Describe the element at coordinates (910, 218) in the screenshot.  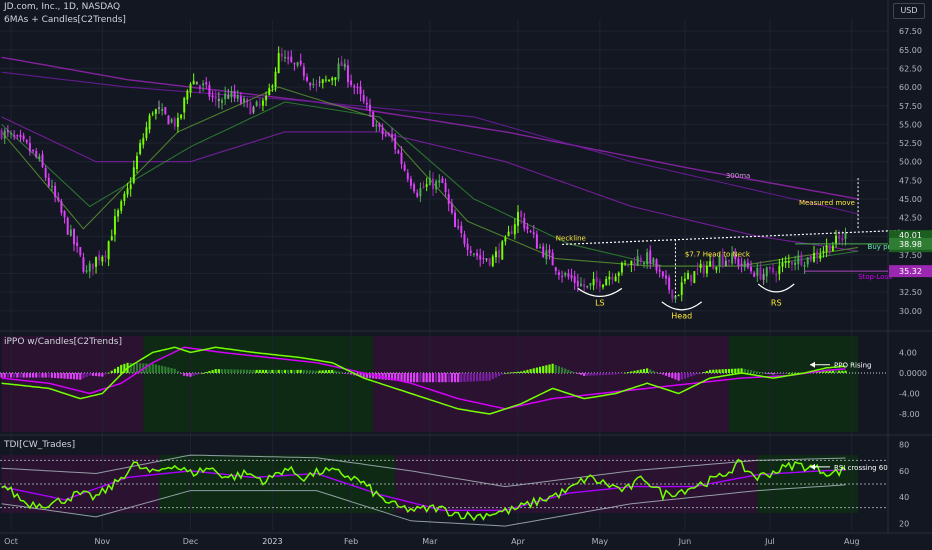
I see `price-tick-10: 42.50` at that location.